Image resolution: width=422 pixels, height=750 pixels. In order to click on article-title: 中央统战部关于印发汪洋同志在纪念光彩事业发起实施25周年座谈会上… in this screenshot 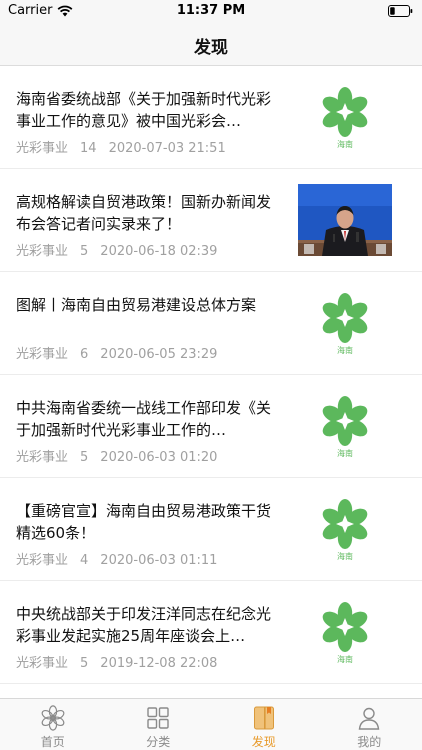, I will do `click(144, 625)`.